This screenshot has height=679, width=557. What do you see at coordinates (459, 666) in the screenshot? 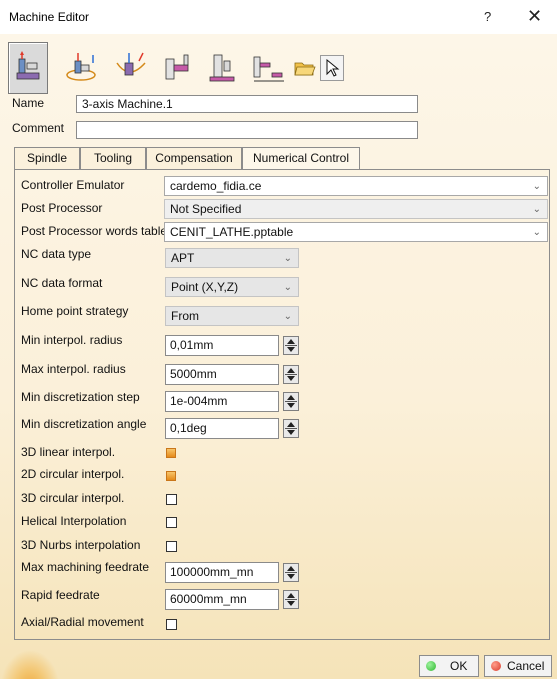
I see `ok-label: OK` at bounding box center [459, 666].